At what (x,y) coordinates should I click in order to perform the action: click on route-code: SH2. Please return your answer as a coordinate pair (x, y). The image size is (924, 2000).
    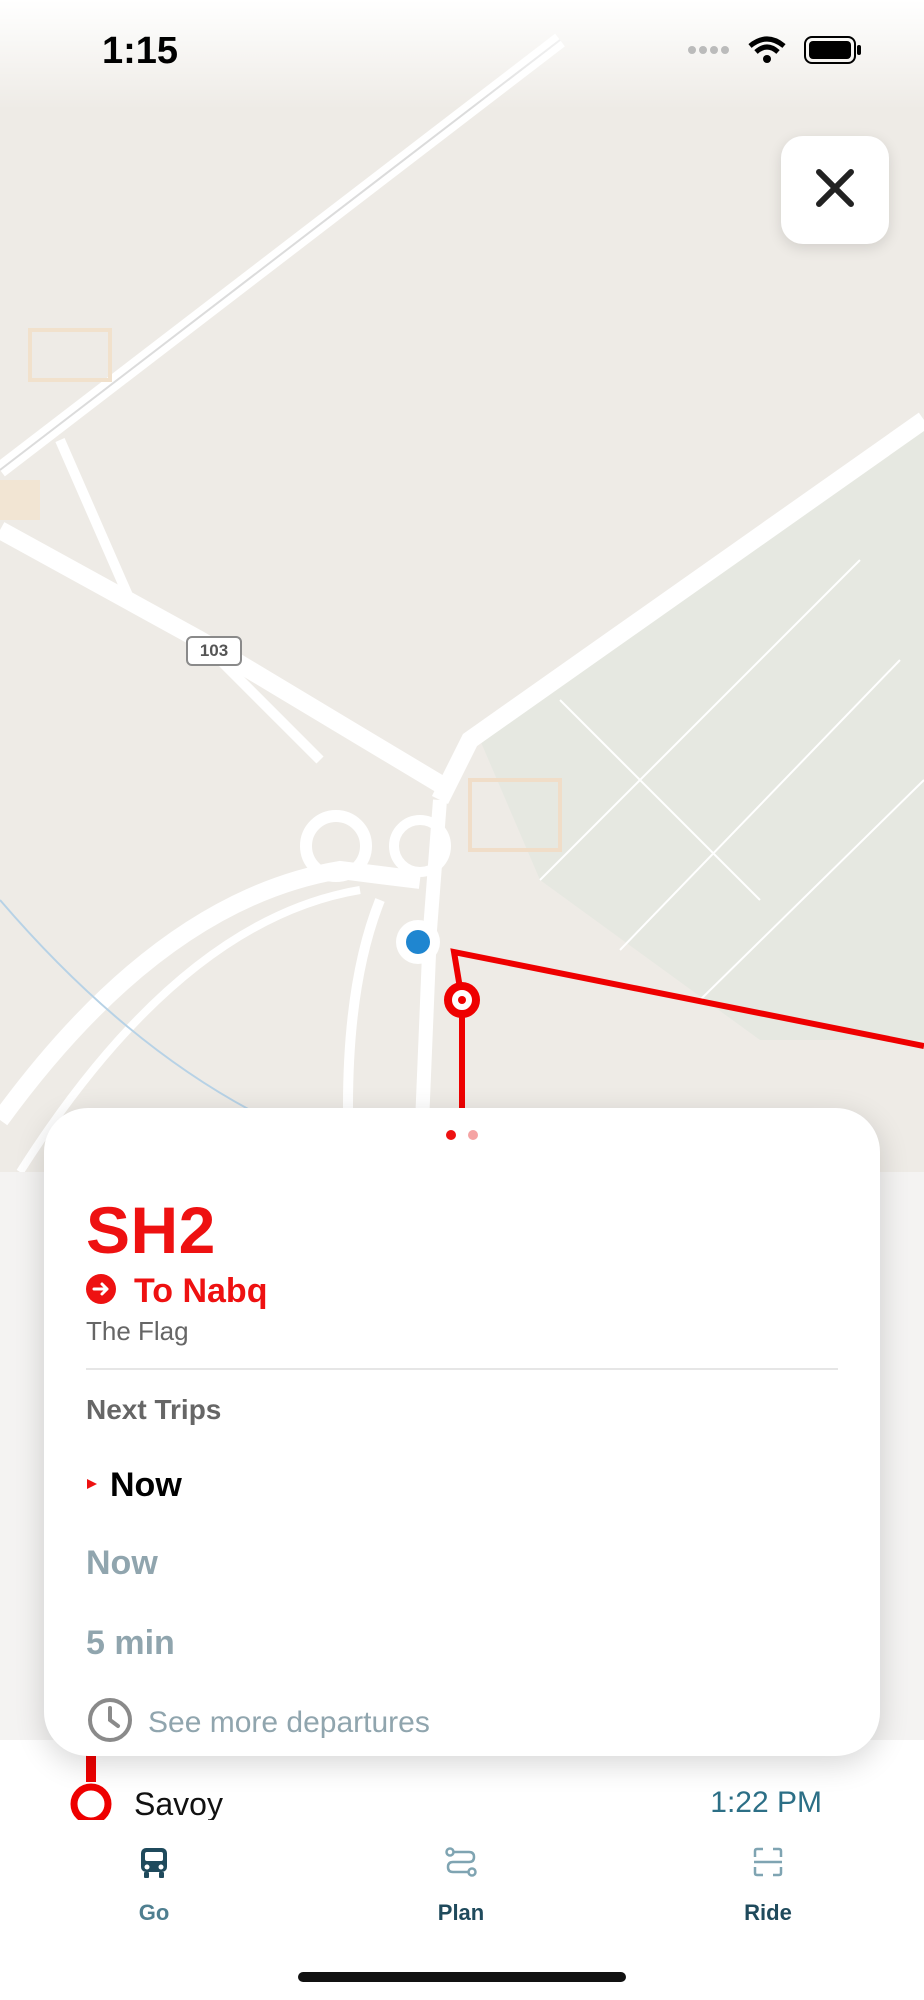
    Looking at the image, I should click on (151, 1230).